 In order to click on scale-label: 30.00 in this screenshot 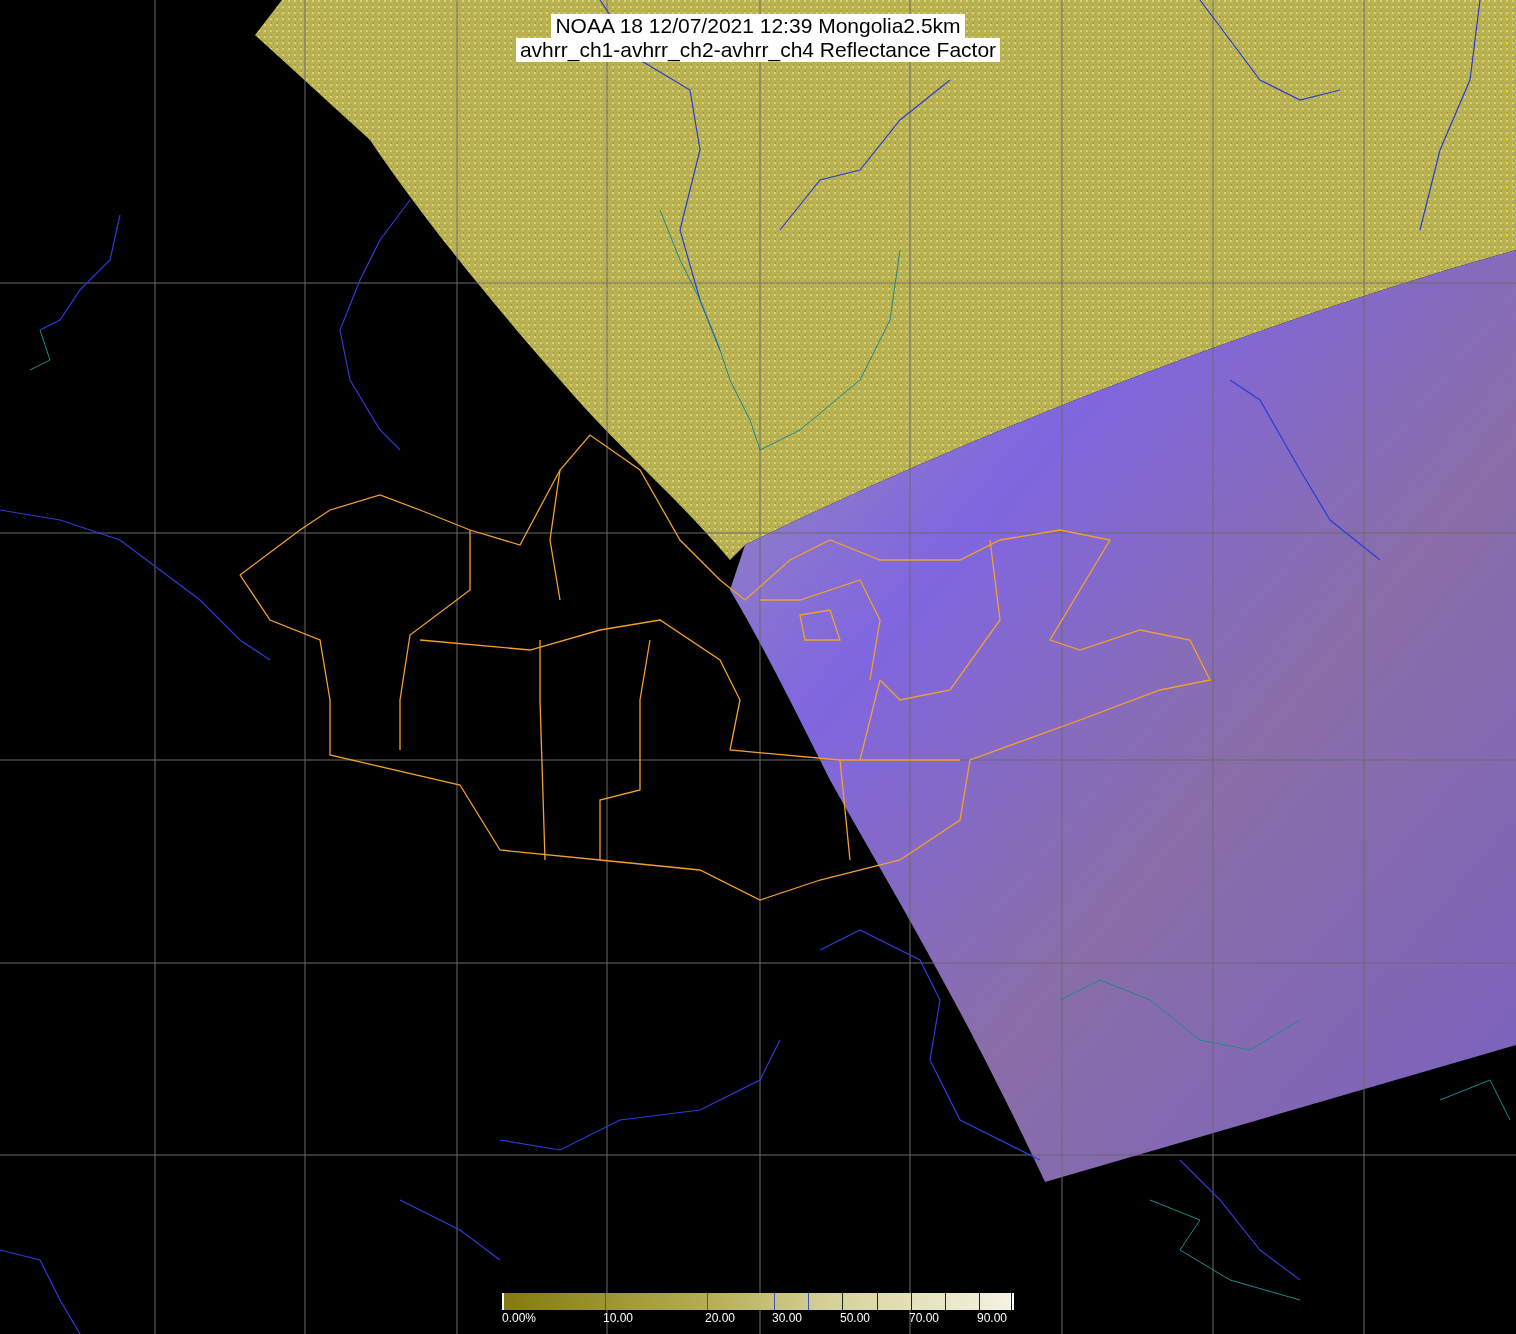, I will do `click(787, 1318)`.